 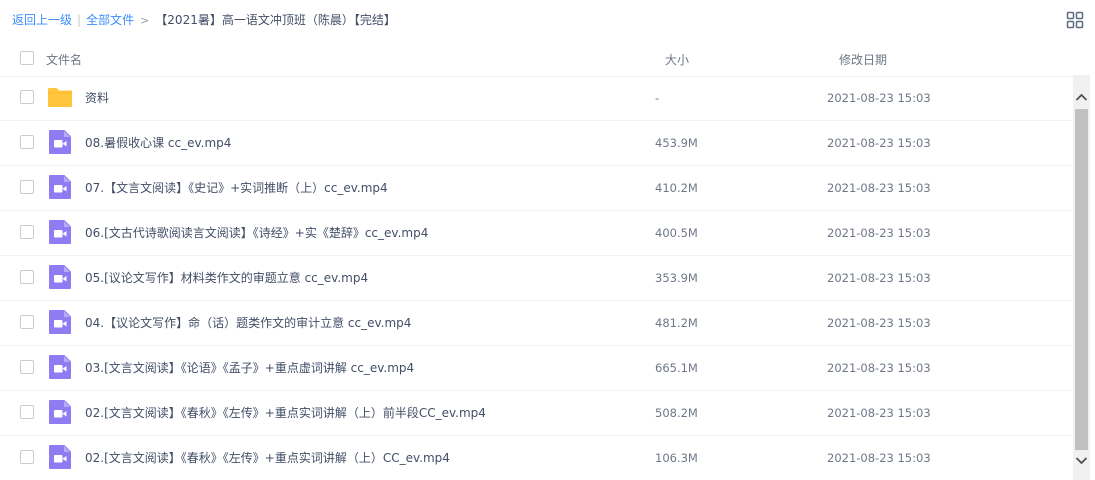 What do you see at coordinates (1081, 463) in the screenshot?
I see `scroll-down-arrow-icon` at bounding box center [1081, 463].